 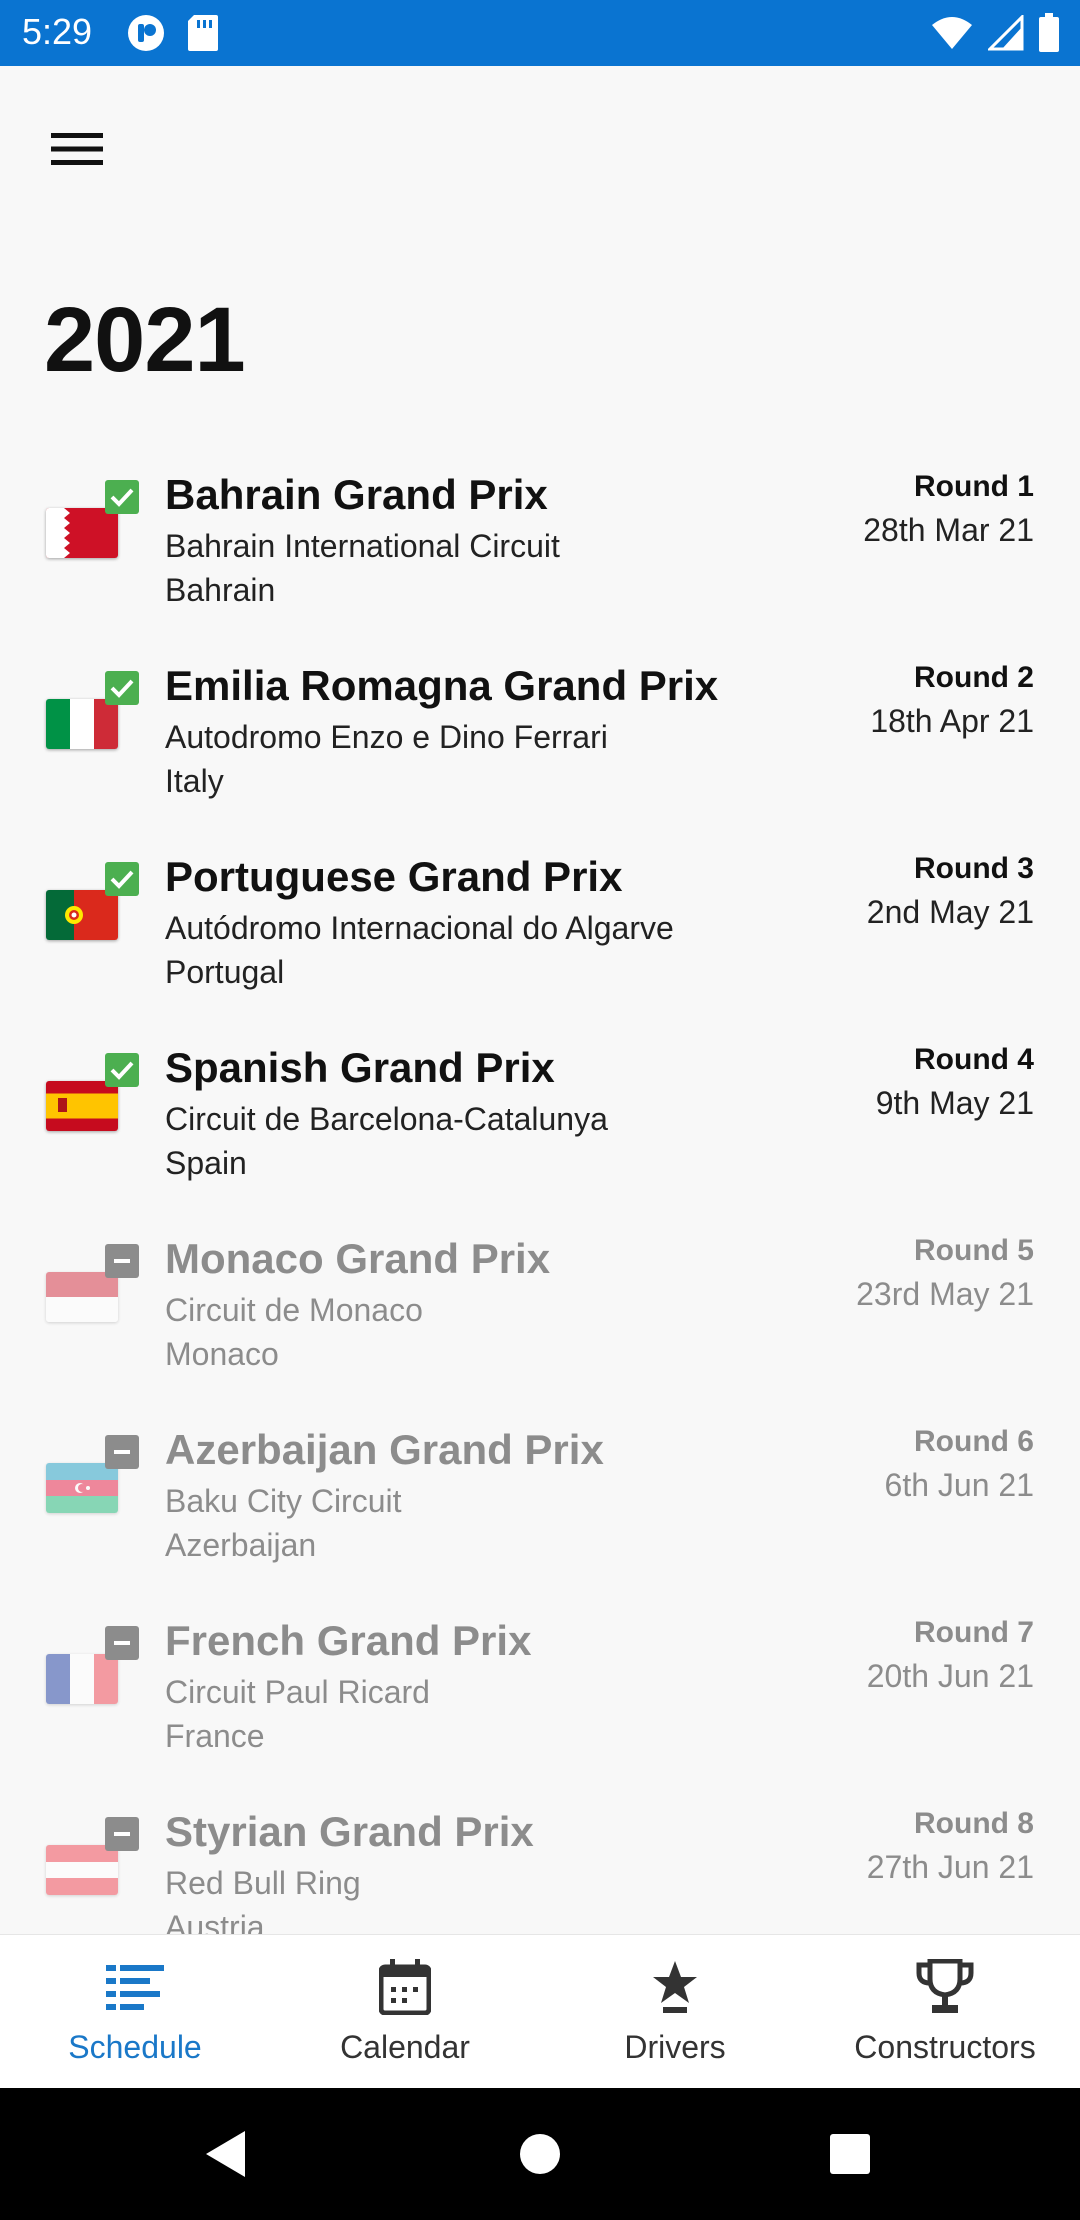 I want to click on race-date: 20th Jun 21, so click(x=950, y=1676).